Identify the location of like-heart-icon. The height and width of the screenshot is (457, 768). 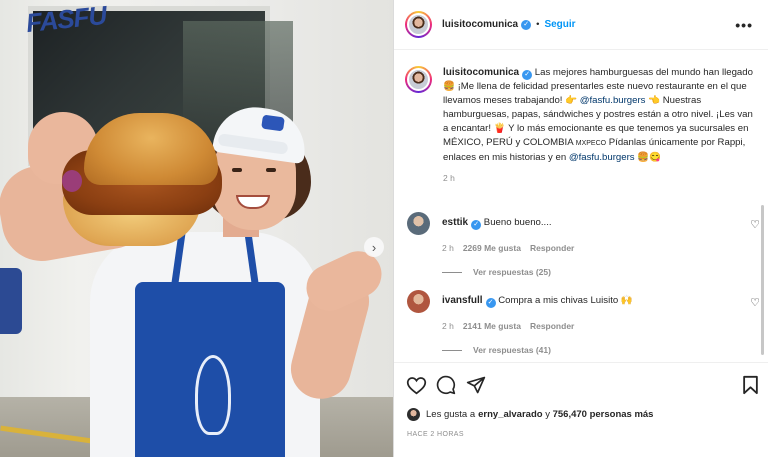
(416, 385).